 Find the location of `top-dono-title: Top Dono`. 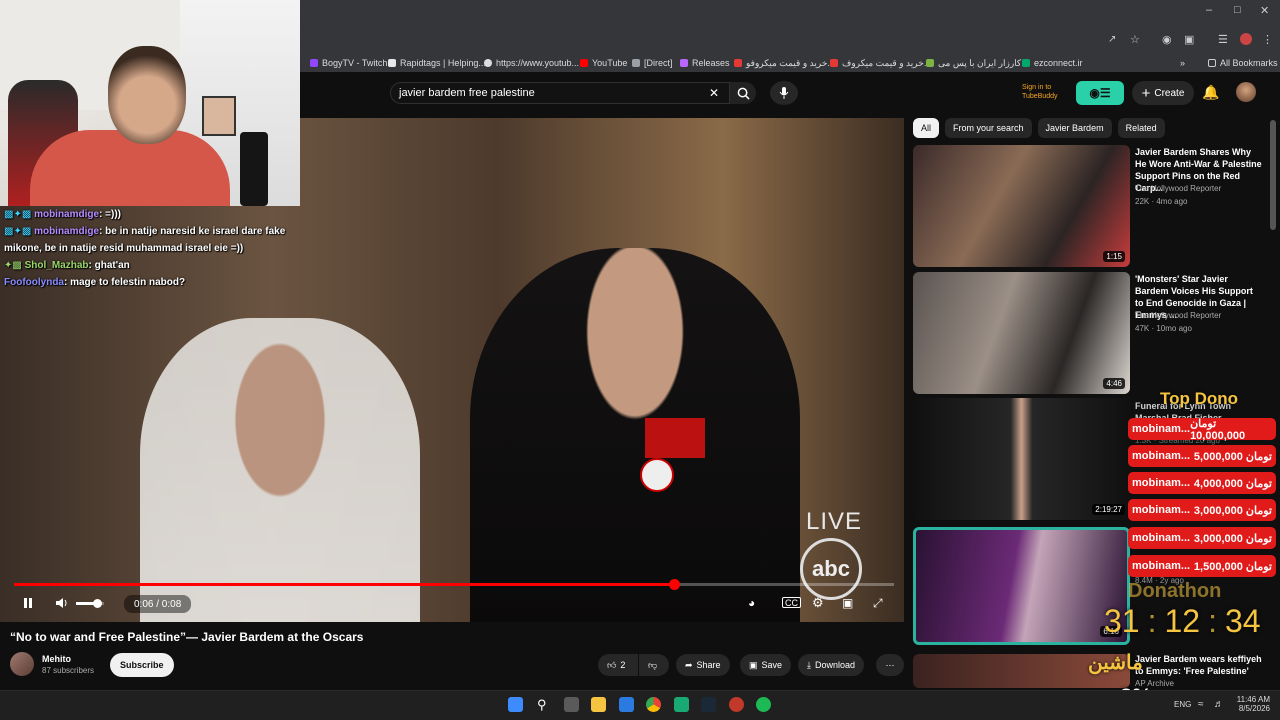

top-dono-title: Top Dono is located at coordinates (1199, 398).